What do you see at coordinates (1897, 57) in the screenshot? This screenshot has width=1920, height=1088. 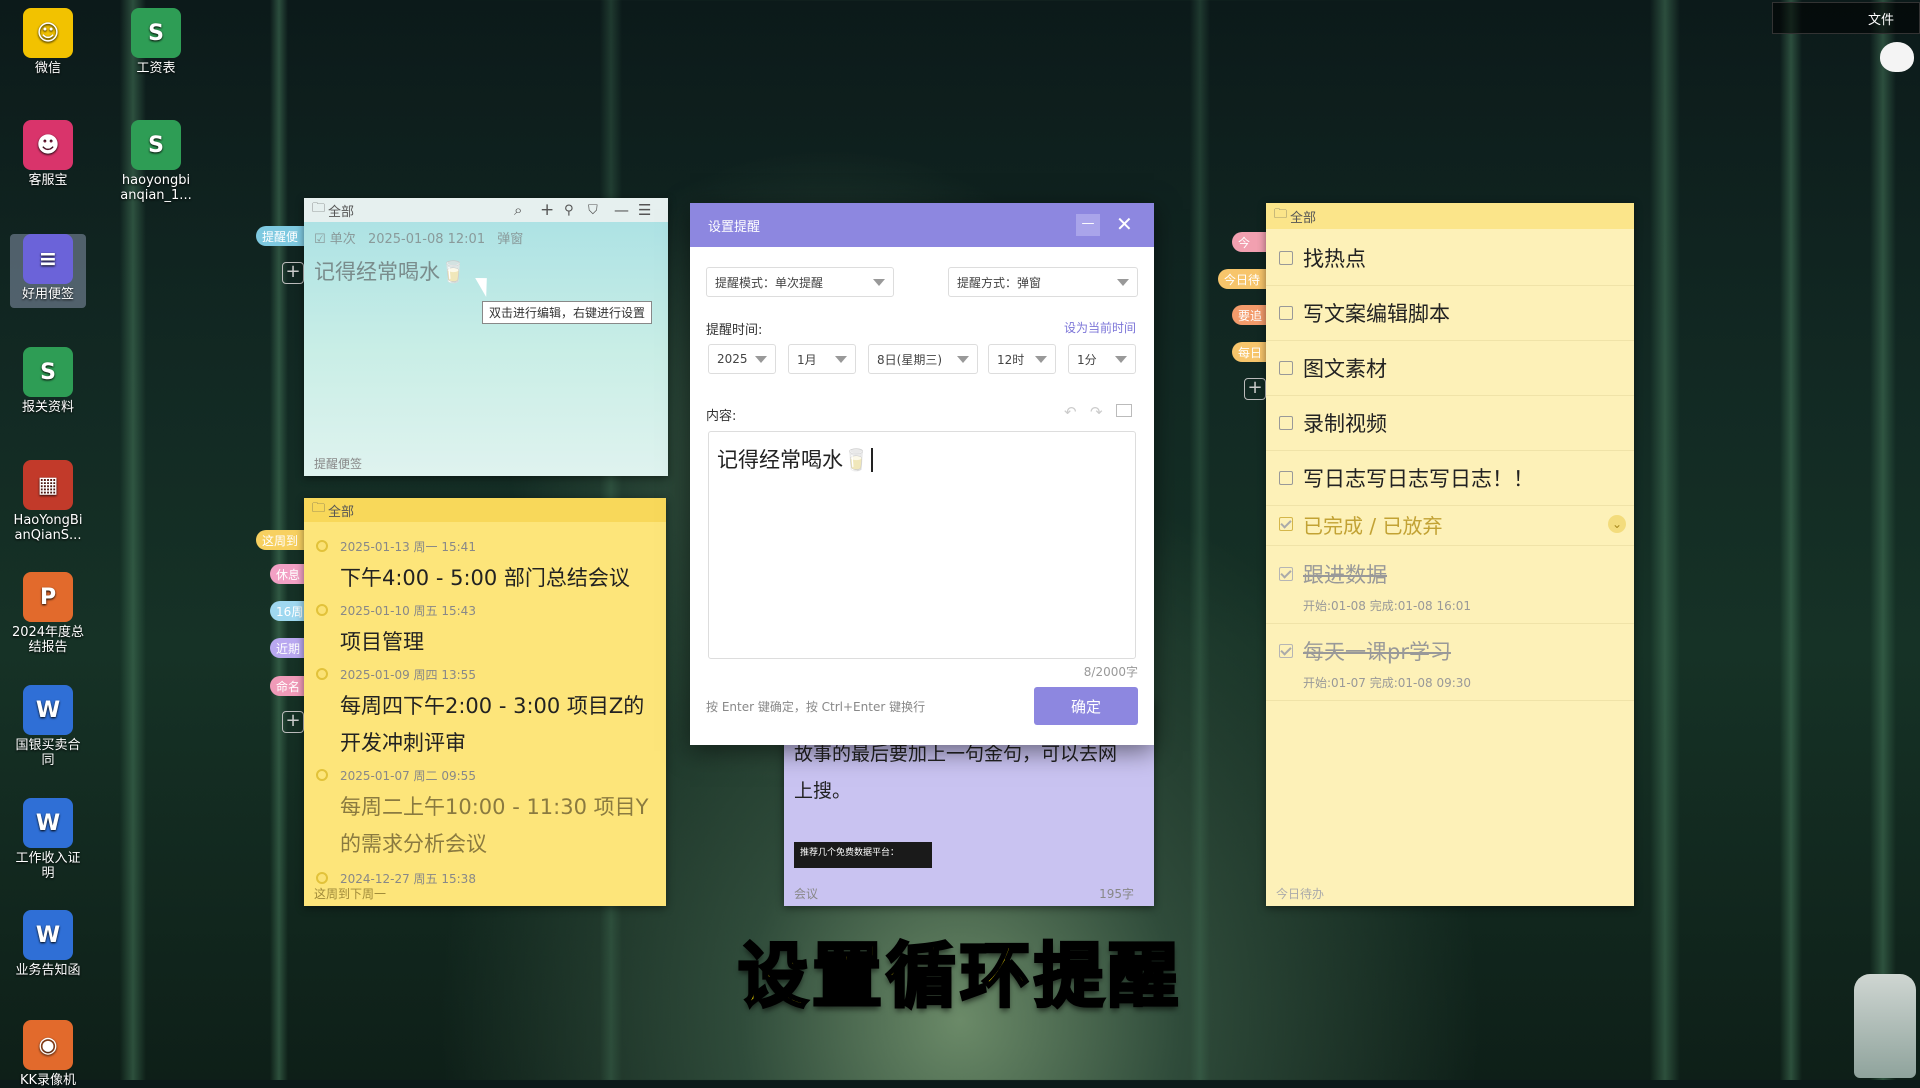 I see `cat-avatar-icon` at bounding box center [1897, 57].